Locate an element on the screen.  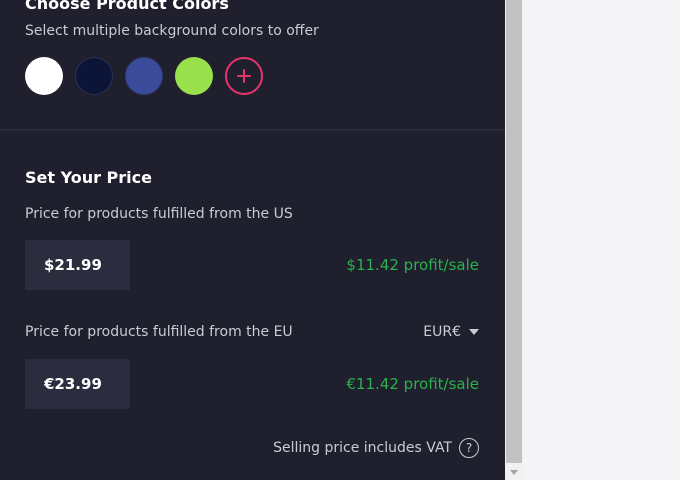
caret-down-icon is located at coordinates (474, 332).